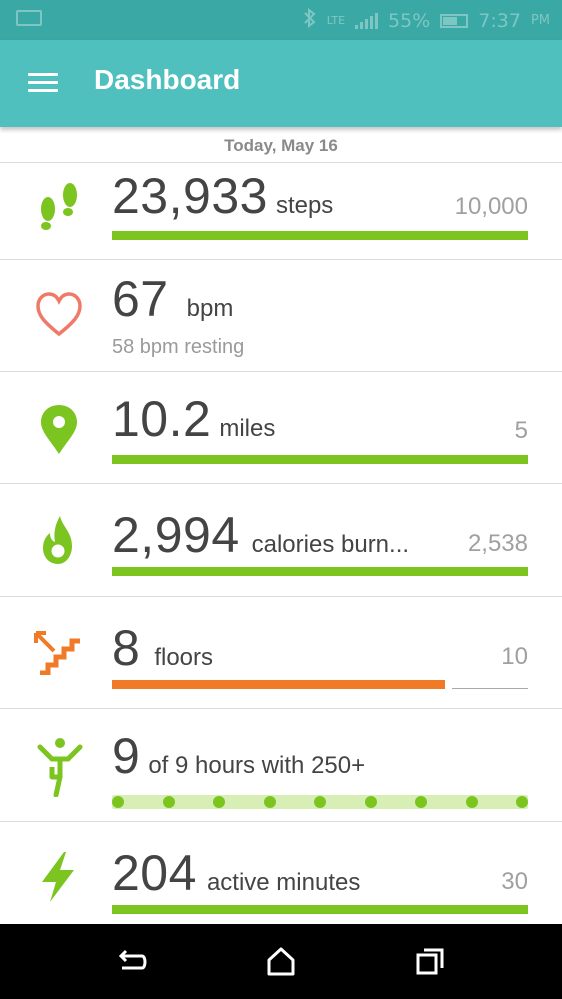 The height and width of the screenshot is (999, 562). I want to click on floors-progress-bar, so click(320, 684).